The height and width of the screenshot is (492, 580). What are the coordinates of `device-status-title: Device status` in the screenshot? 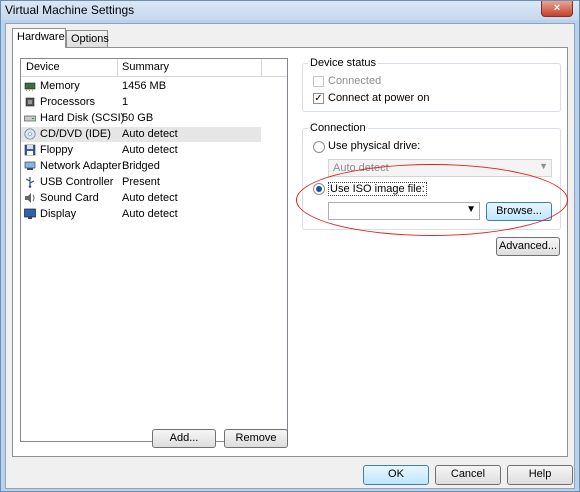 It's located at (343, 63).